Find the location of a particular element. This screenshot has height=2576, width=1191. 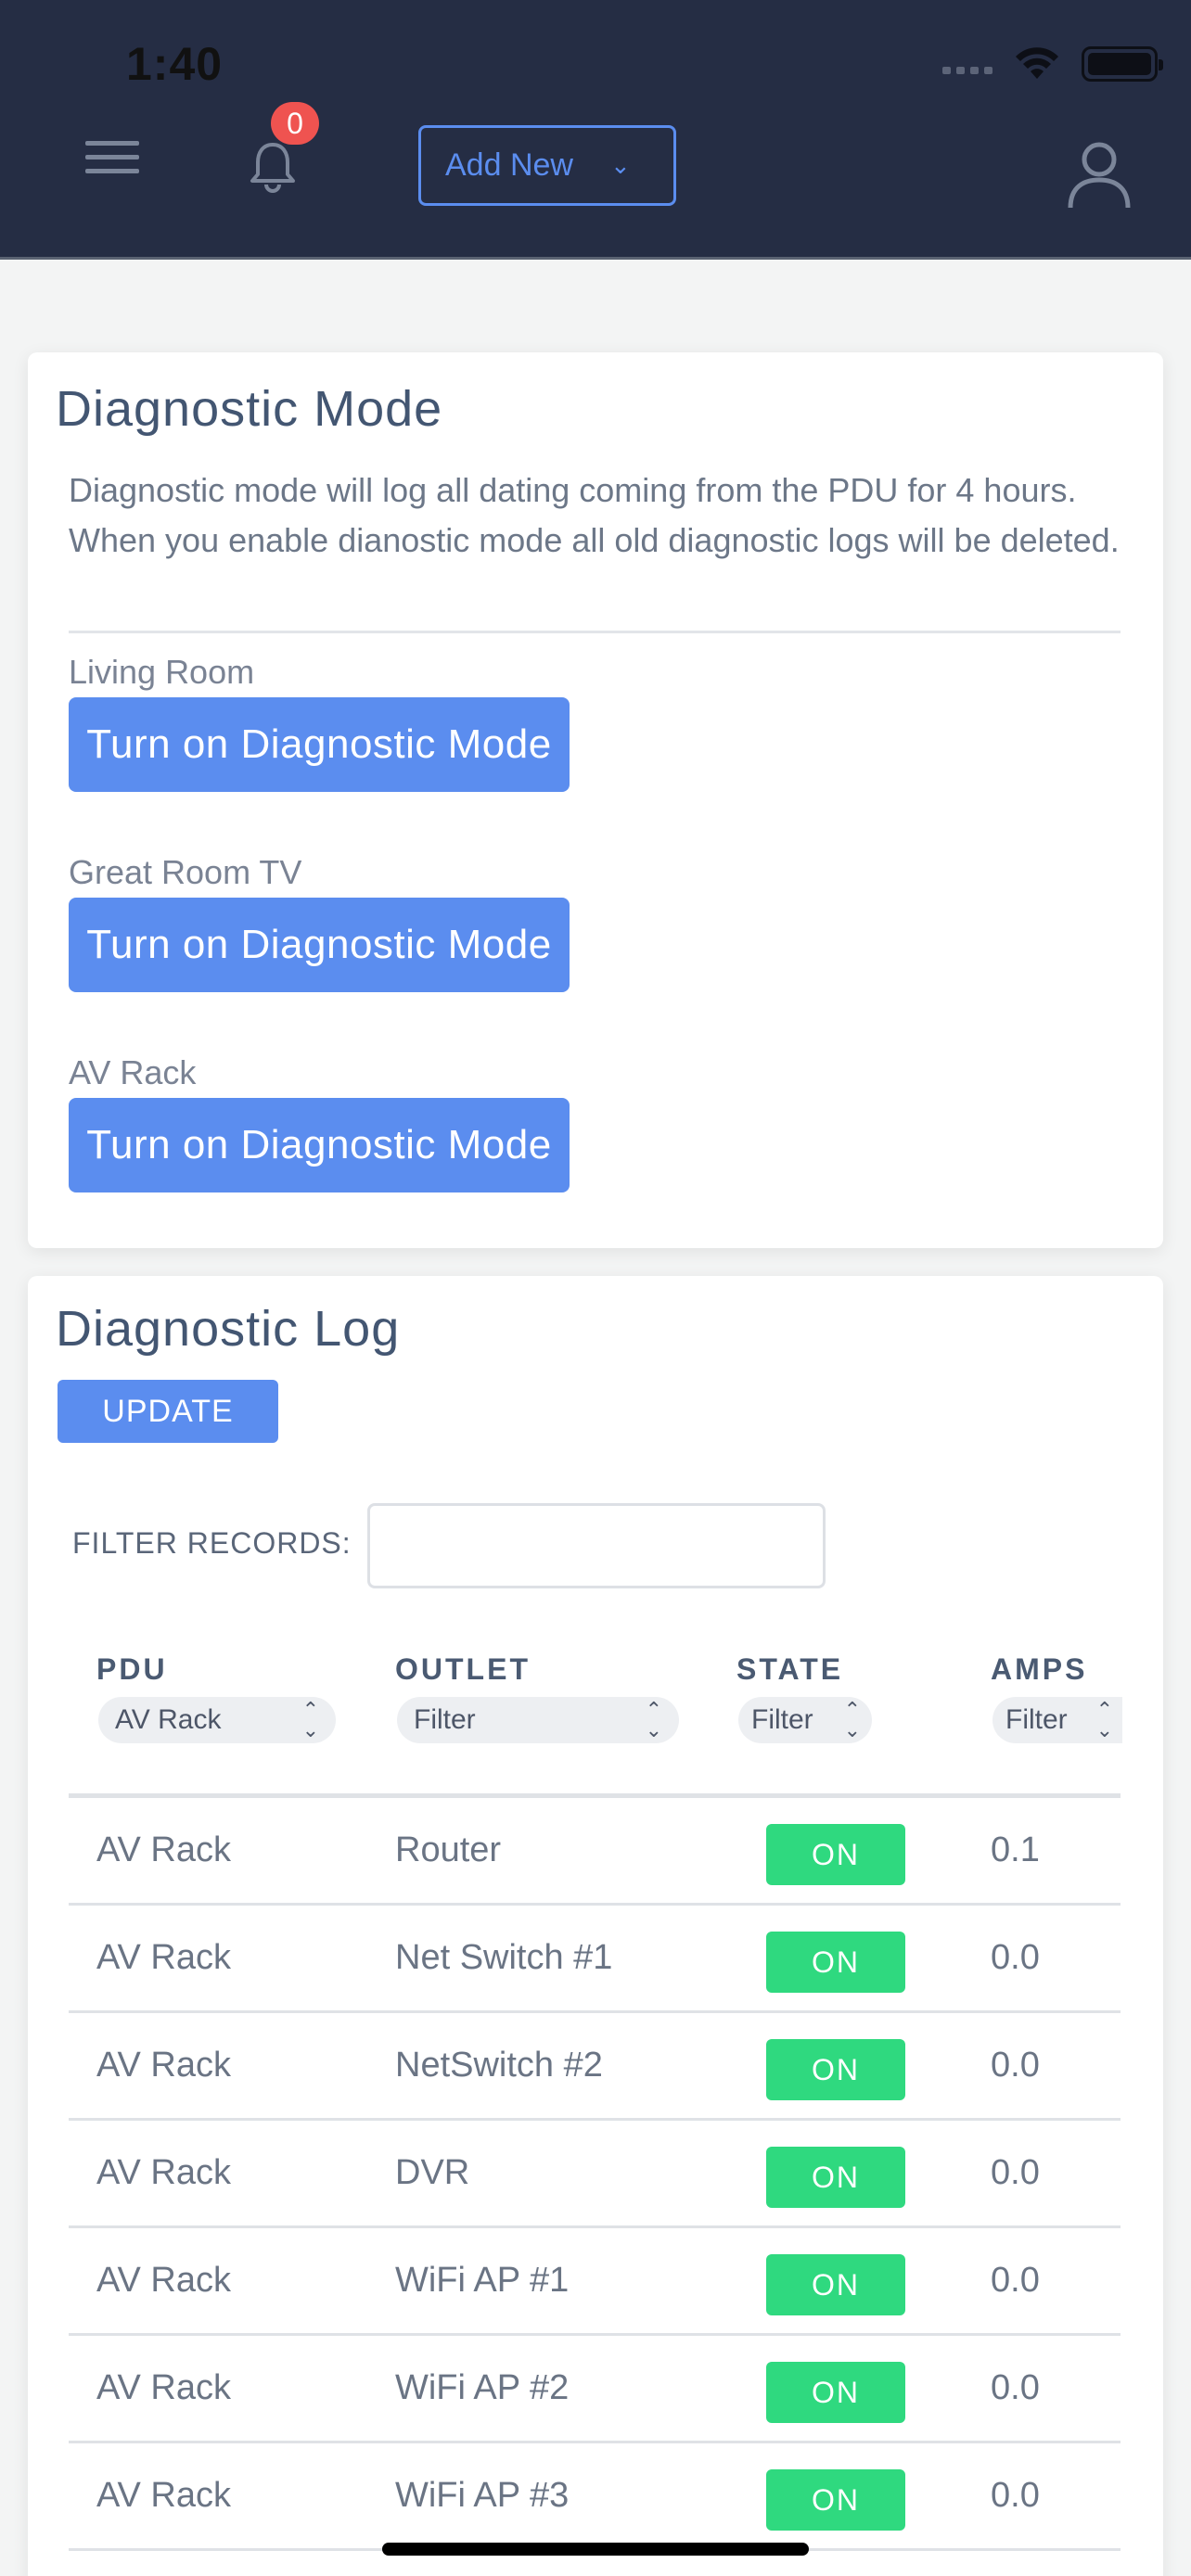

column-header-outlet: OUTLET is located at coordinates (463, 1669).